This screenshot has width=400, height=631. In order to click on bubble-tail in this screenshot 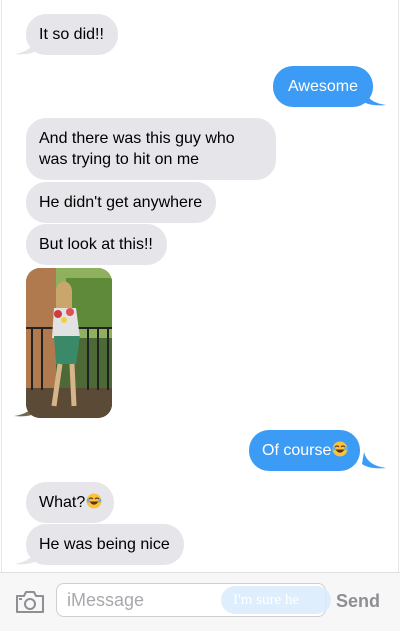, I will do `click(374, 460)`.